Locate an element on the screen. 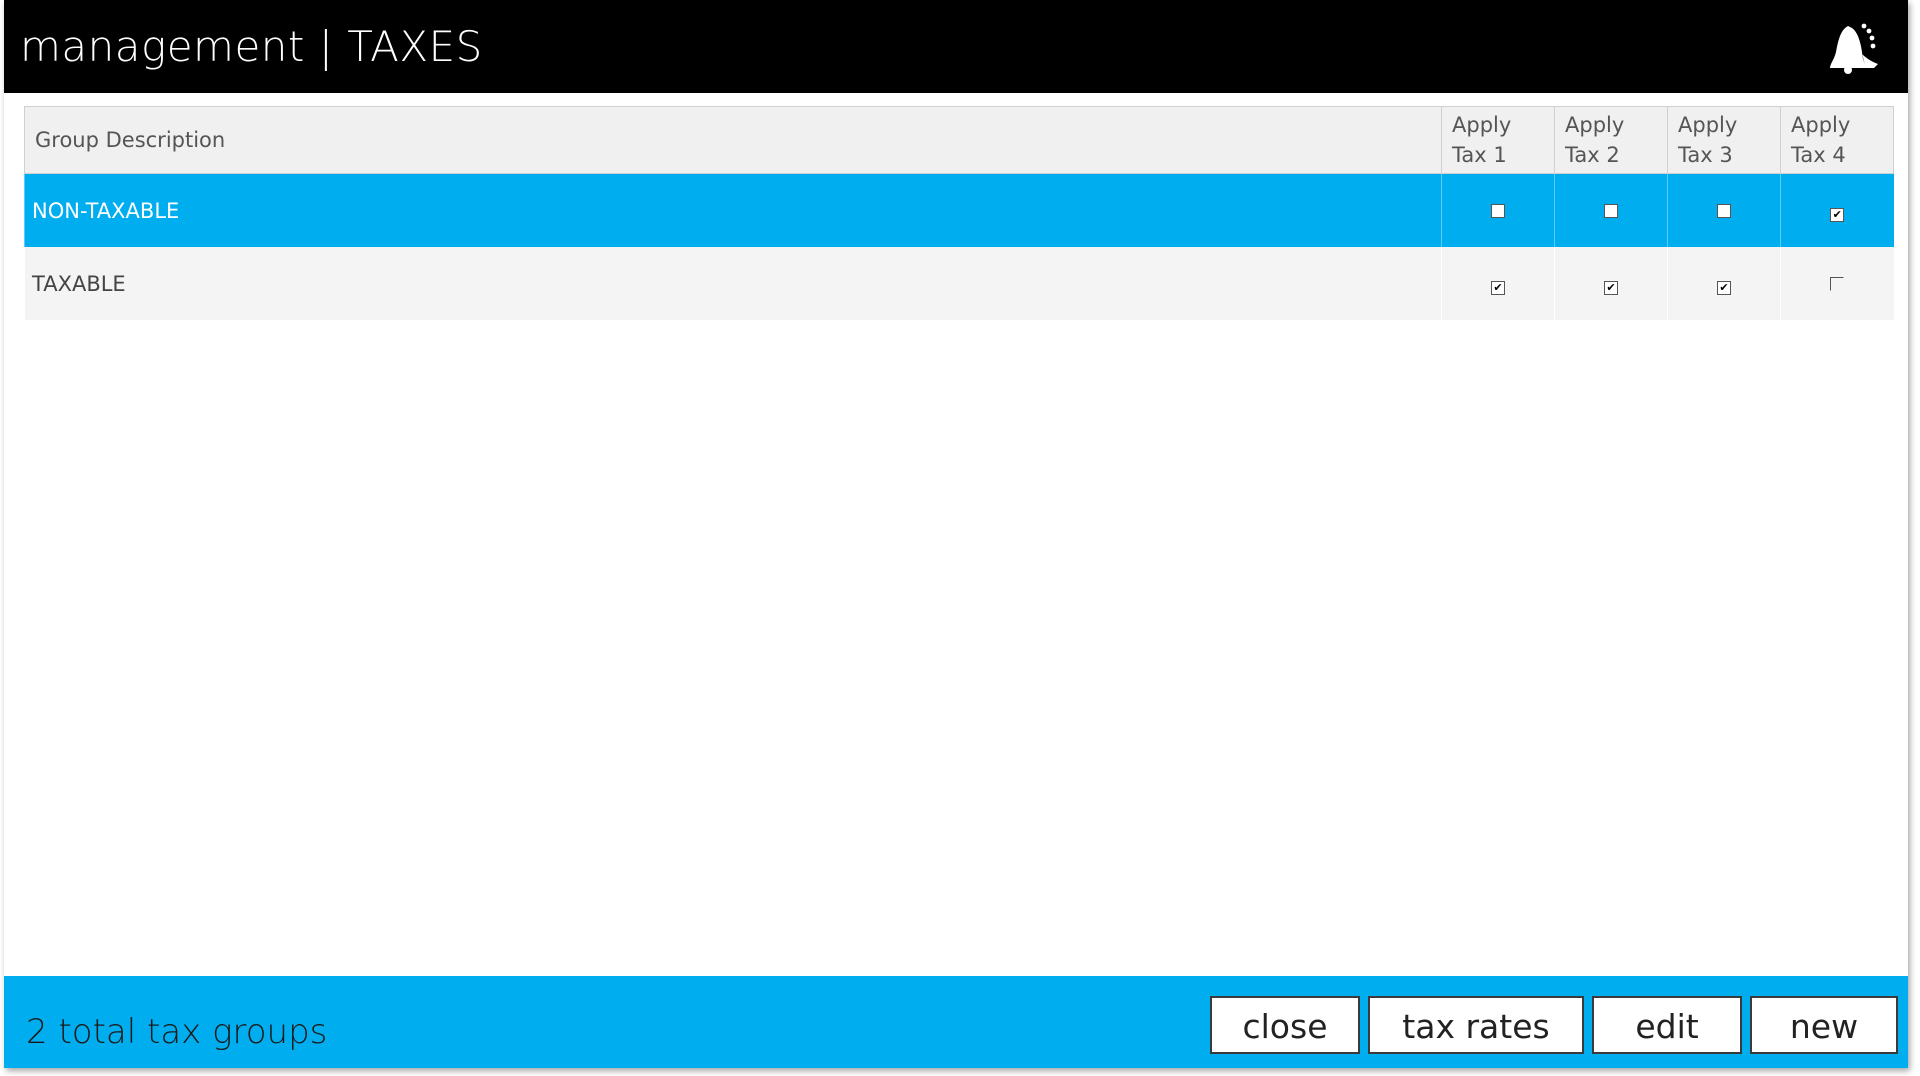 Image resolution: width=1920 pixels, height=1076 pixels. apply-tax-2-checkbox is located at coordinates (1611, 210).